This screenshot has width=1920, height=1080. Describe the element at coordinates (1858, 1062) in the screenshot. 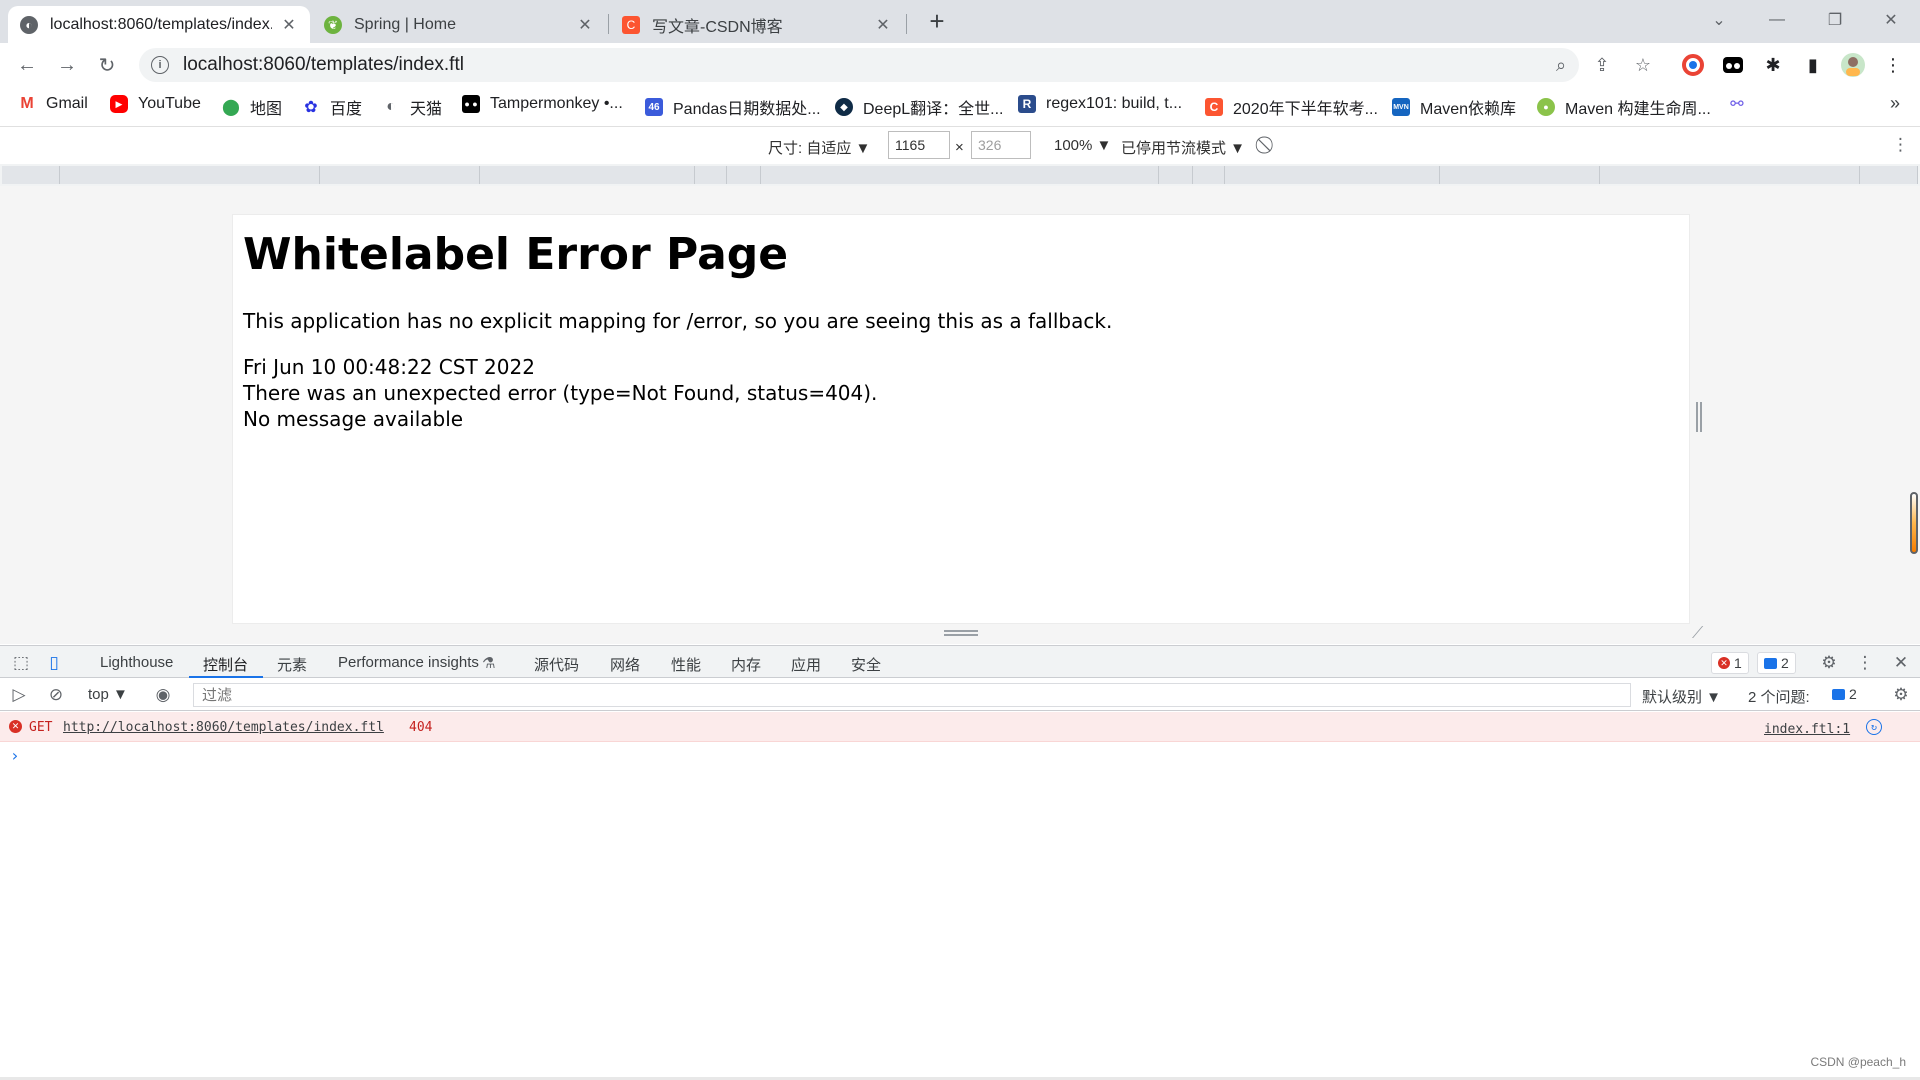

I see `csdn-watermark: CSDN @peach_h` at that location.